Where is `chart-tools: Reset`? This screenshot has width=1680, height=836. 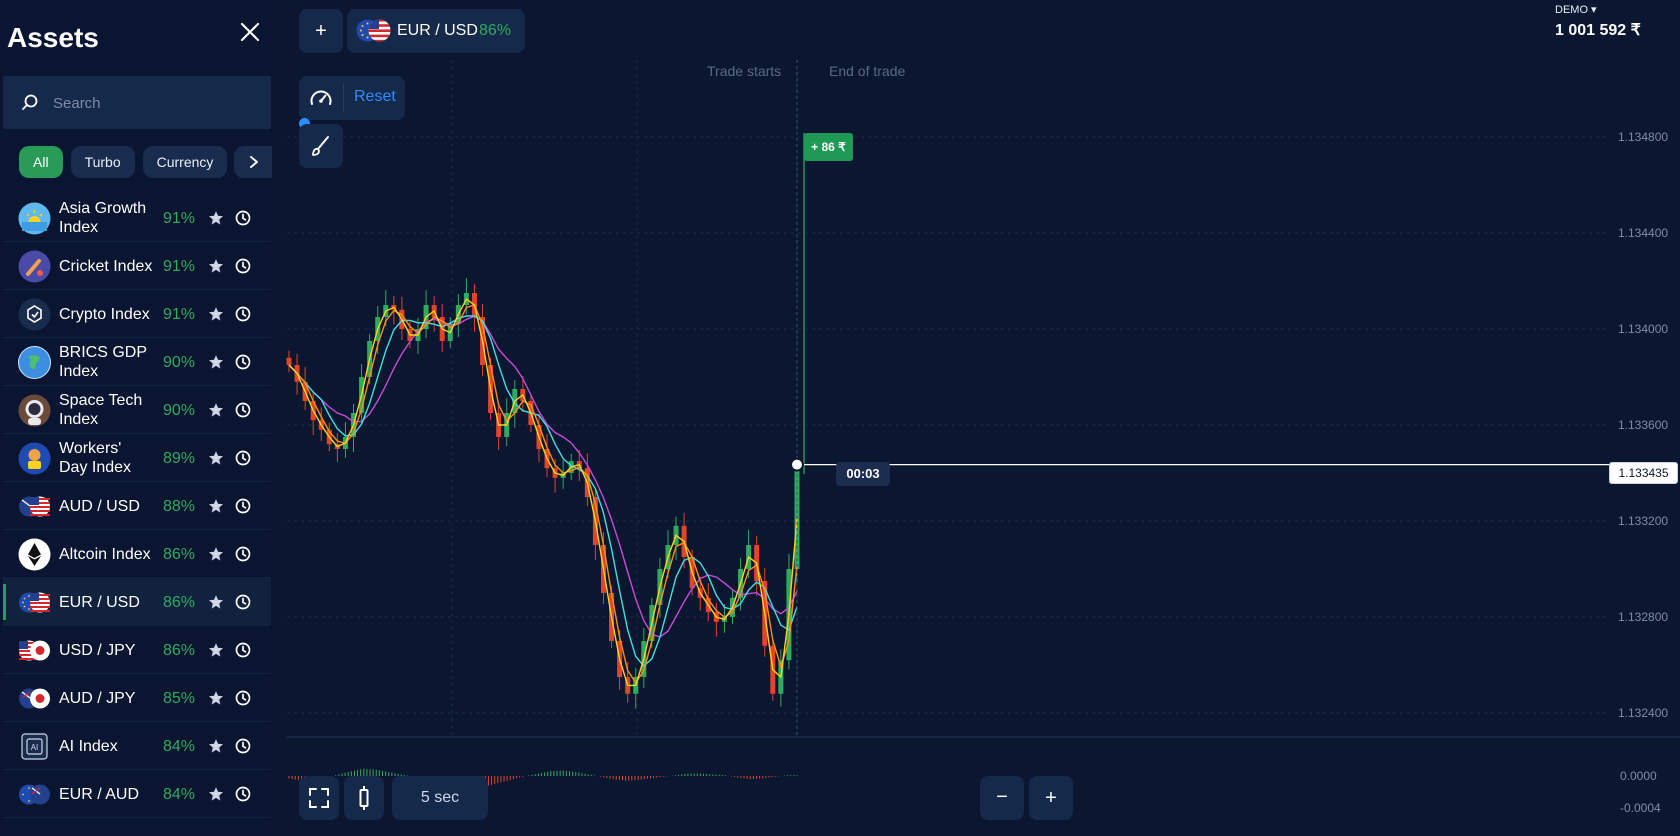 chart-tools: Reset is located at coordinates (352, 98).